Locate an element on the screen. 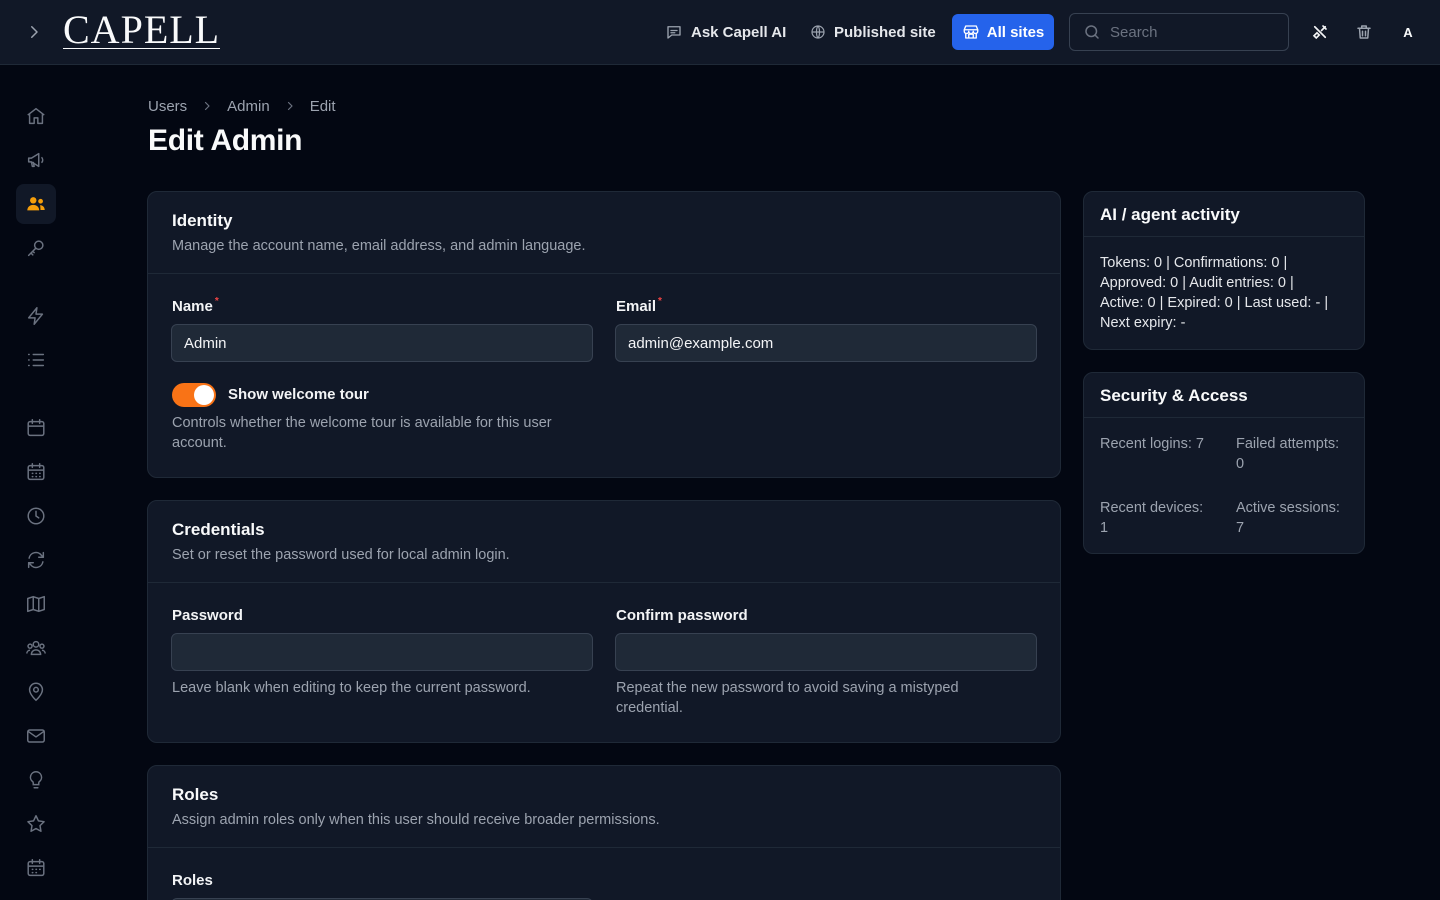 Image resolution: width=1440 pixels, height=900 pixels. calendar-icon is located at coordinates (36, 428).